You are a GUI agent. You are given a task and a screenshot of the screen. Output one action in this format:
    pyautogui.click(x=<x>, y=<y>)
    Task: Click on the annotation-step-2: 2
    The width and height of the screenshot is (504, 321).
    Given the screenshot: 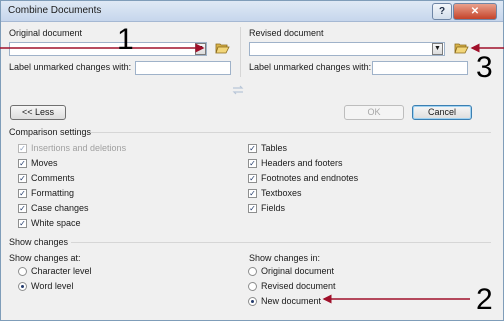 What is the action you would take?
    pyautogui.click(x=484, y=299)
    